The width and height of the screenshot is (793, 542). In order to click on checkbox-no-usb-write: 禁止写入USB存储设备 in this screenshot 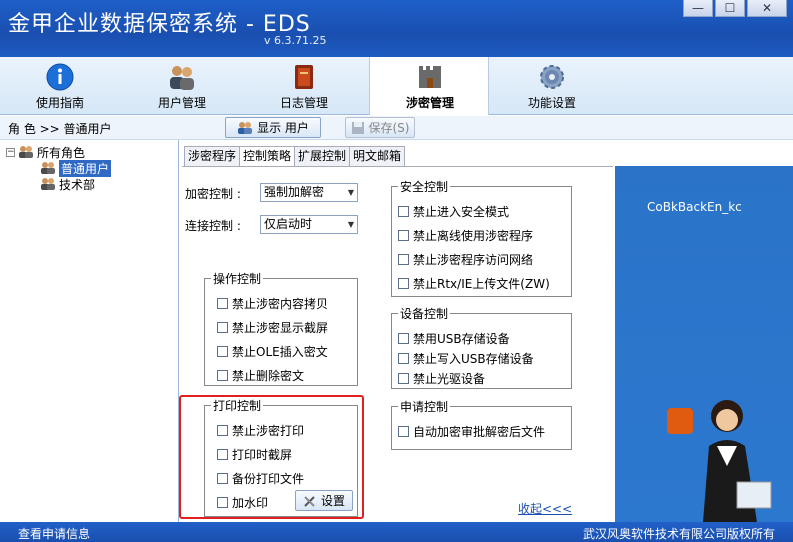, I will do `click(466, 358)`.